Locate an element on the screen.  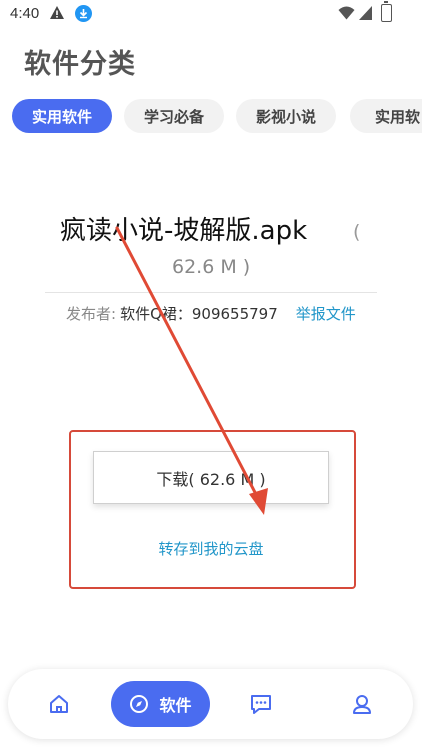
category-tabs: 实用软件 学习必备 影视小说 实用软 is located at coordinates (217, 116).